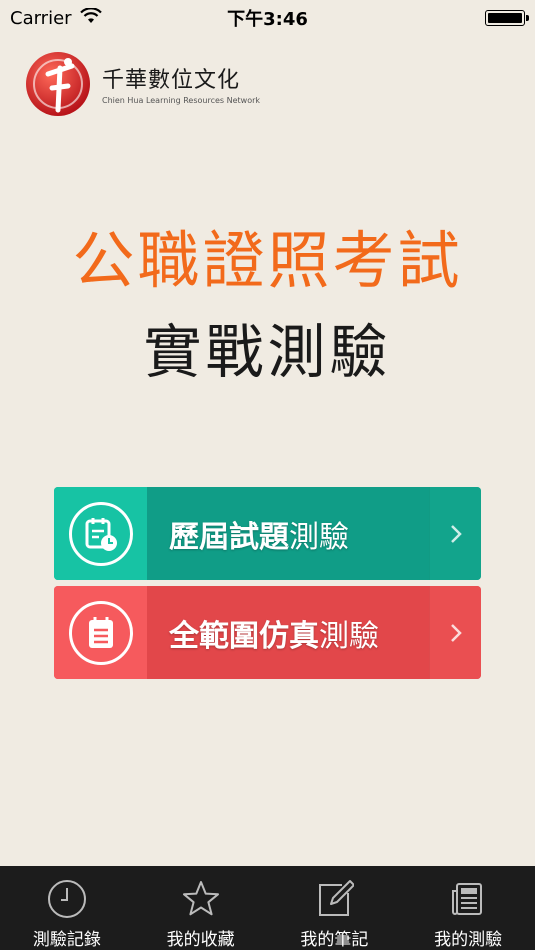 This screenshot has width=535, height=950. I want to click on card-label: 歷屆試題 測驗, so click(288, 533).